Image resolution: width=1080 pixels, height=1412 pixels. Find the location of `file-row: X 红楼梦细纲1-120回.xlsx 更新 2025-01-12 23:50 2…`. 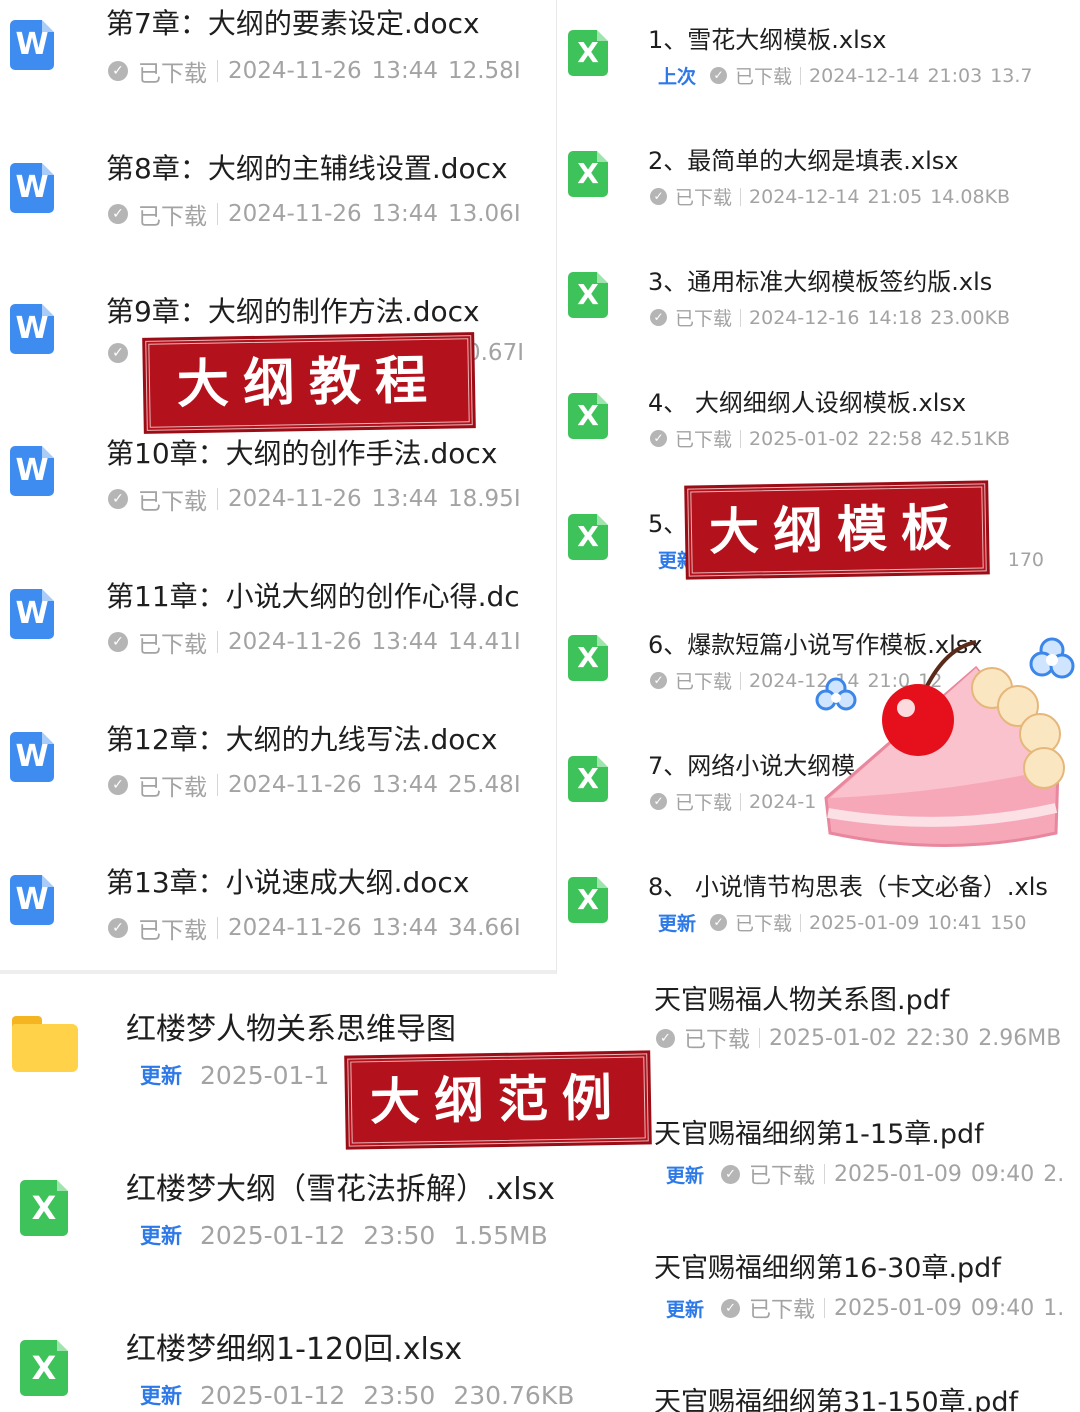

file-row: X 红楼梦细纲1-120回.xlsx 更新 2025-01-12 23:50 2… is located at coordinates (320, 1353).